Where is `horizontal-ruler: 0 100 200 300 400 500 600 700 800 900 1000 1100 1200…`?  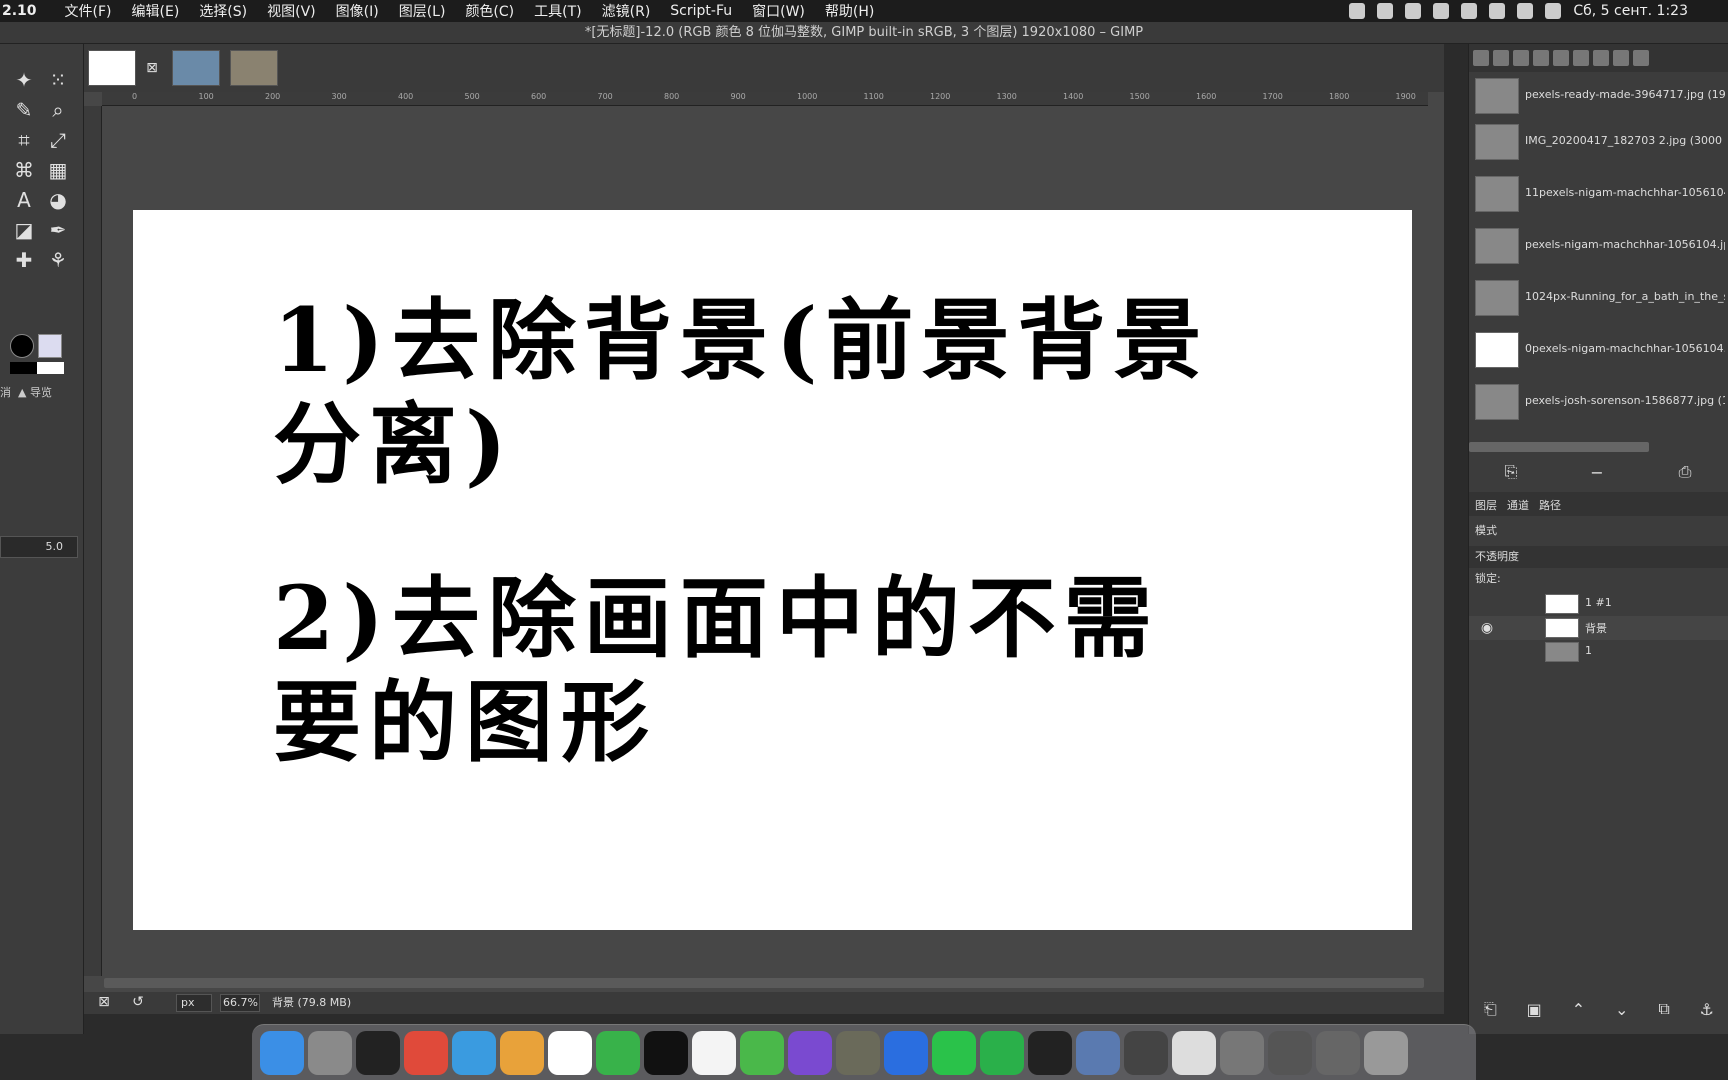
horizontal-ruler: 0 100 200 300 400 500 600 700 800 900 1000 1100 1200… is located at coordinates (765, 99).